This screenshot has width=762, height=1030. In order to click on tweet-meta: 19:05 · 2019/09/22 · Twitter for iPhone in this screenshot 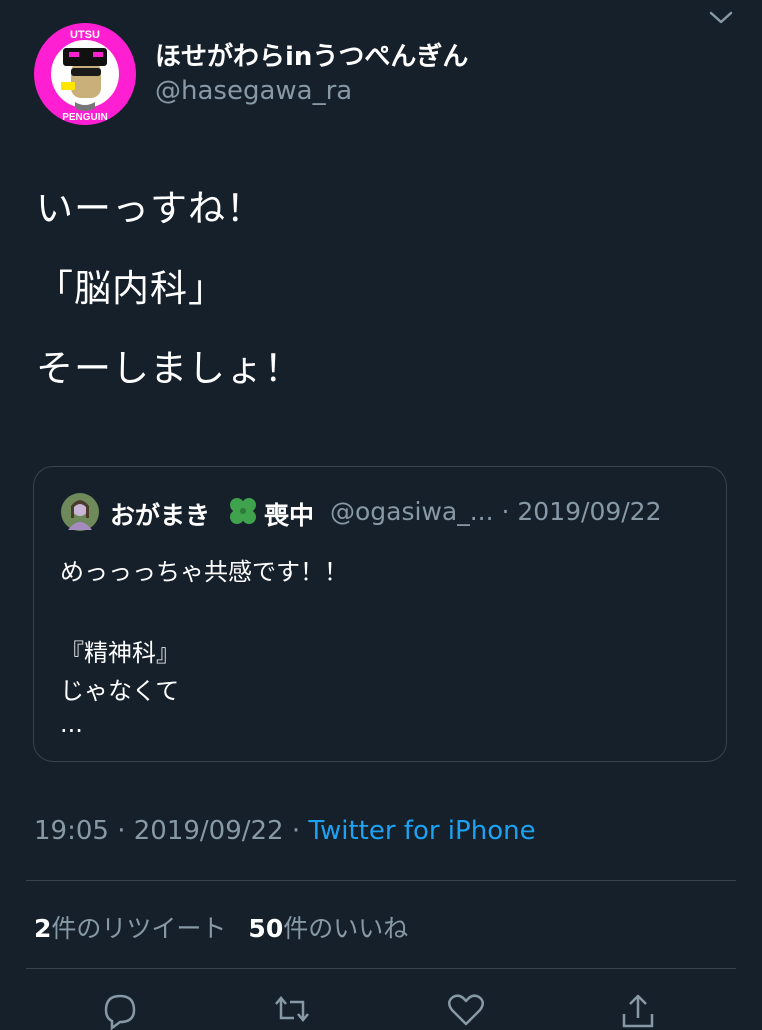, I will do `click(285, 831)`.